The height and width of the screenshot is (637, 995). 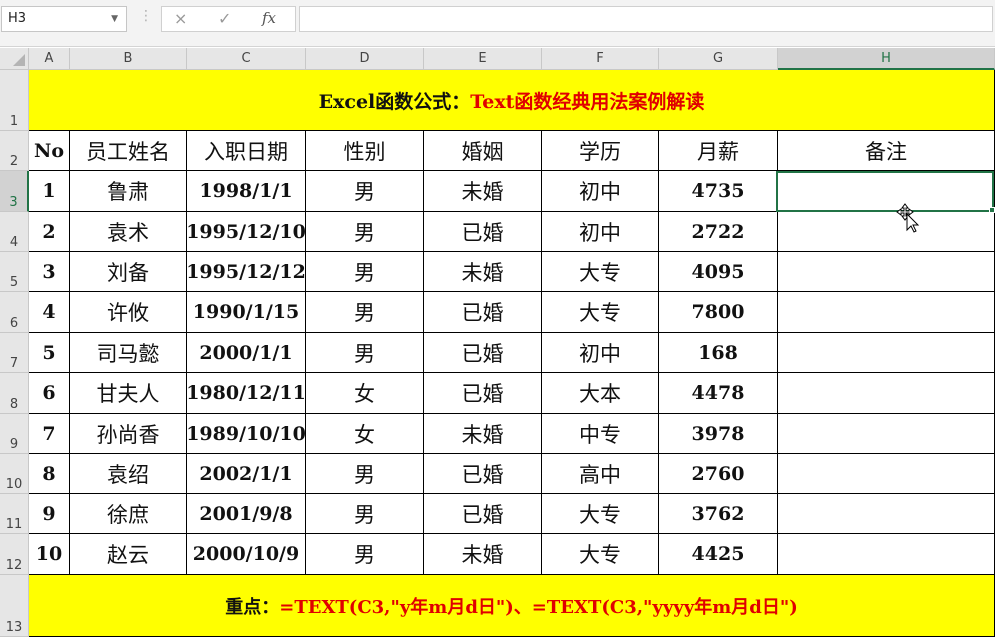 I want to click on table-cell: 1990/1/15, so click(x=246, y=312).